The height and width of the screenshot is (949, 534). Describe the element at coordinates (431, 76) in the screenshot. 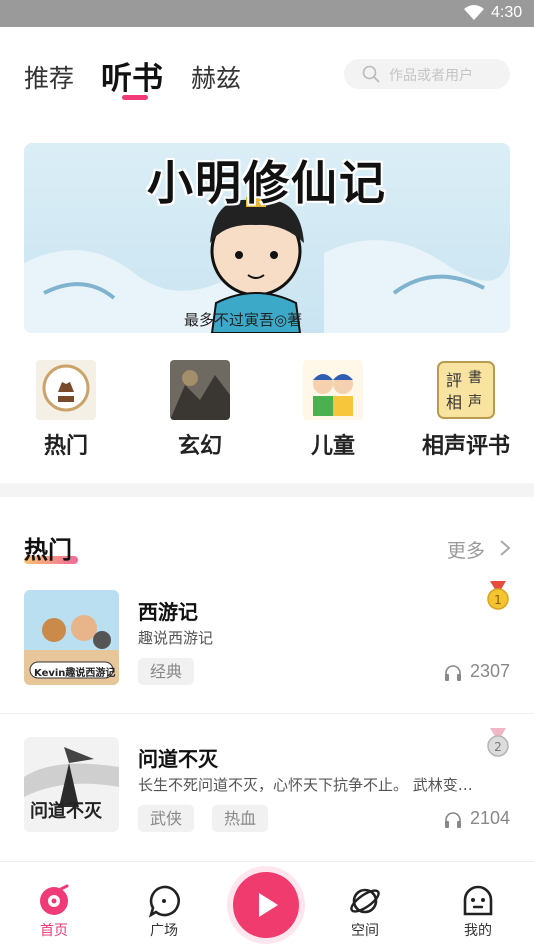

I see `search-placeholder: 作品或者用户` at that location.